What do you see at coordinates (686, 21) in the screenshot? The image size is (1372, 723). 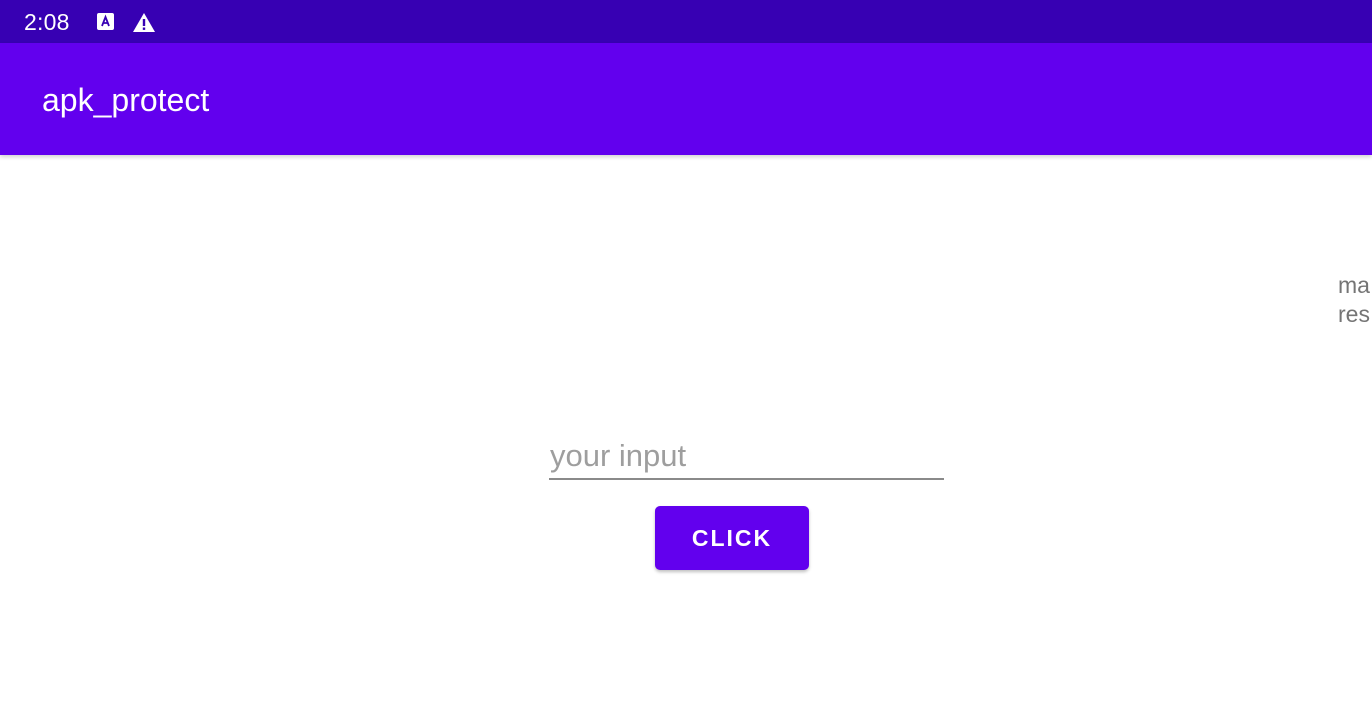 I see `status-bar: 2:08` at bounding box center [686, 21].